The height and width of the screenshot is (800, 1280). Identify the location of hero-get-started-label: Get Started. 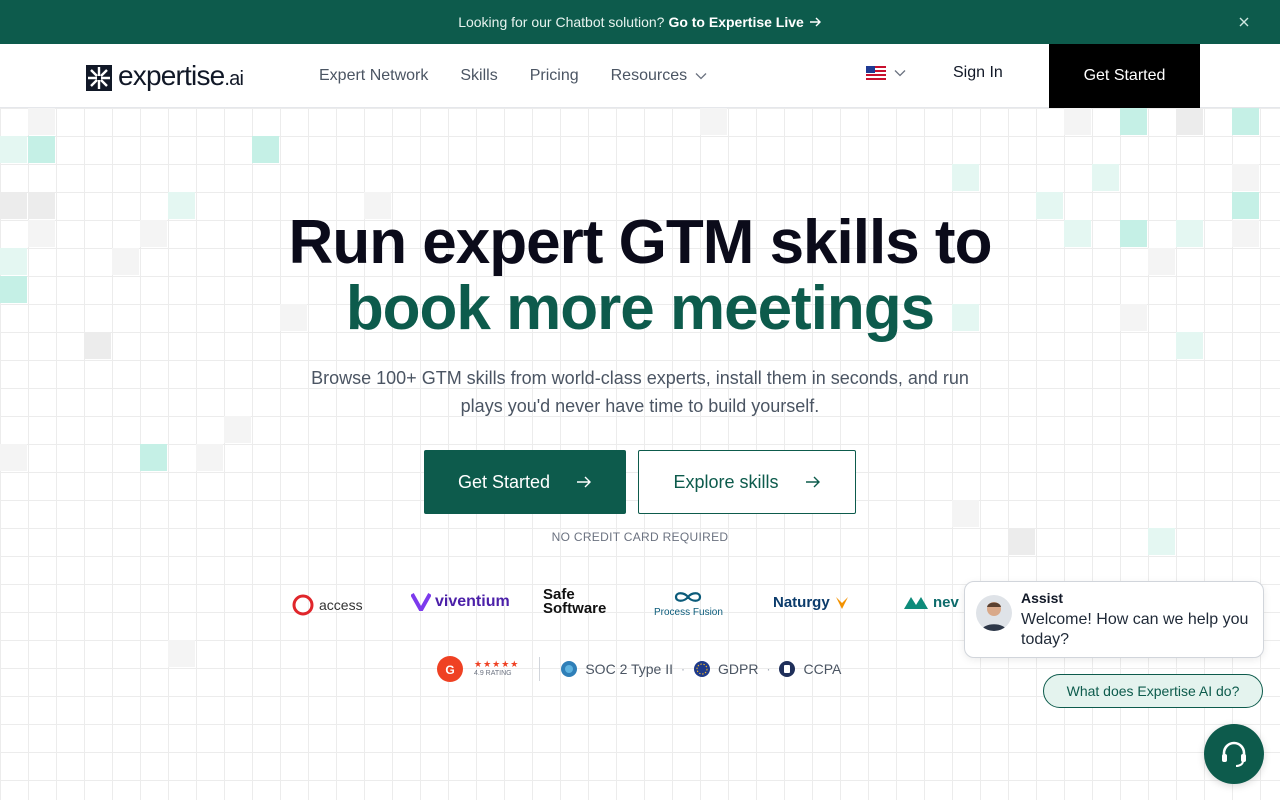
(504, 481).